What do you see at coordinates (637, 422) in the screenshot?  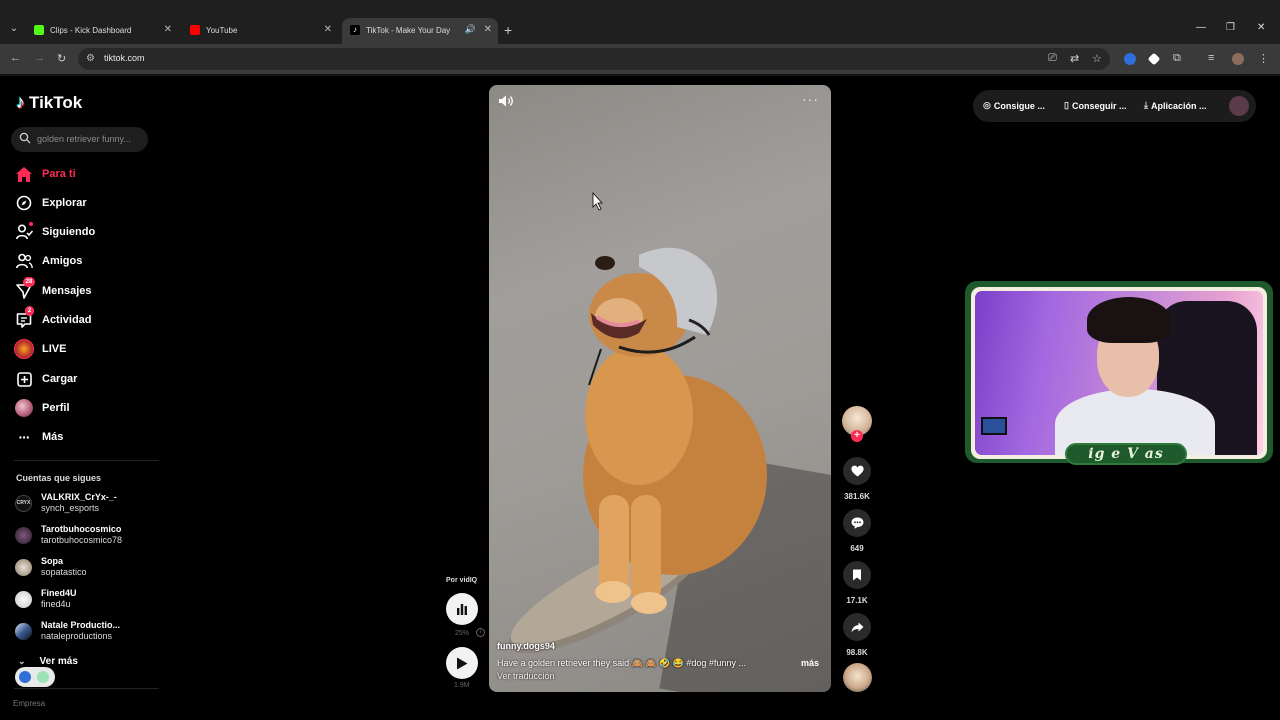 I see `video-frame-golden-retriever` at bounding box center [637, 422].